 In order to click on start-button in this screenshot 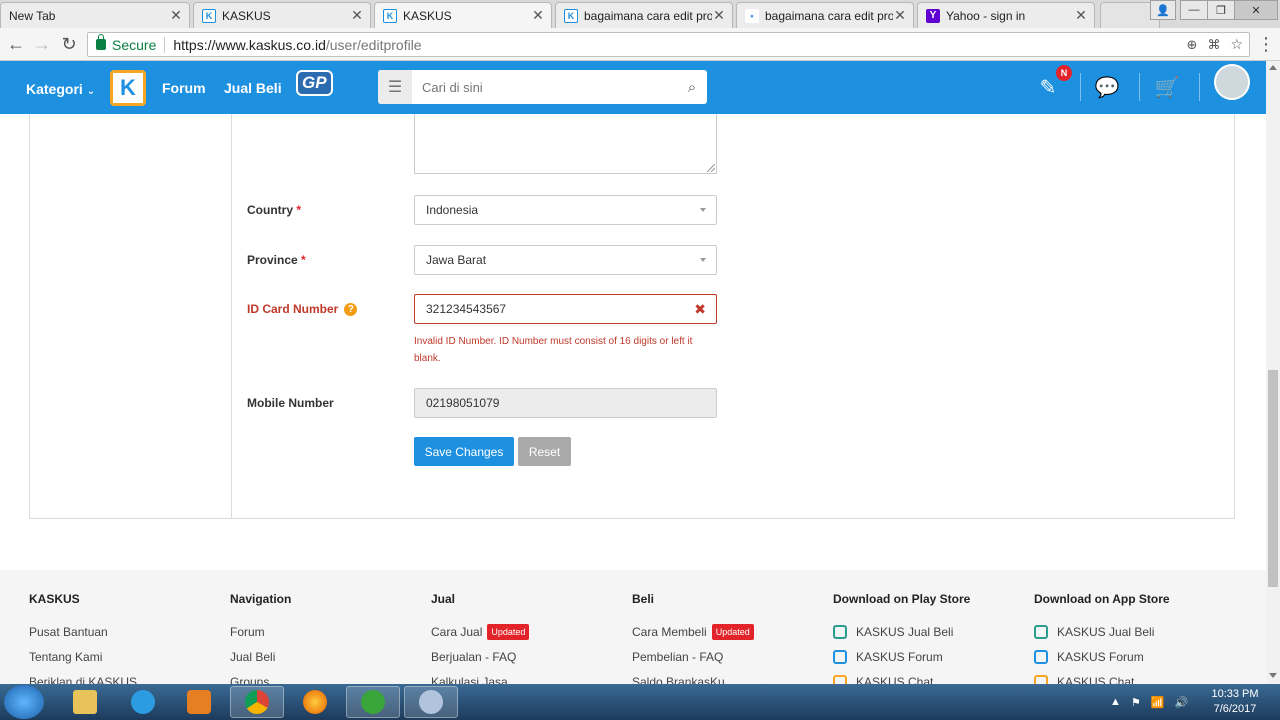, I will do `click(24, 702)`.